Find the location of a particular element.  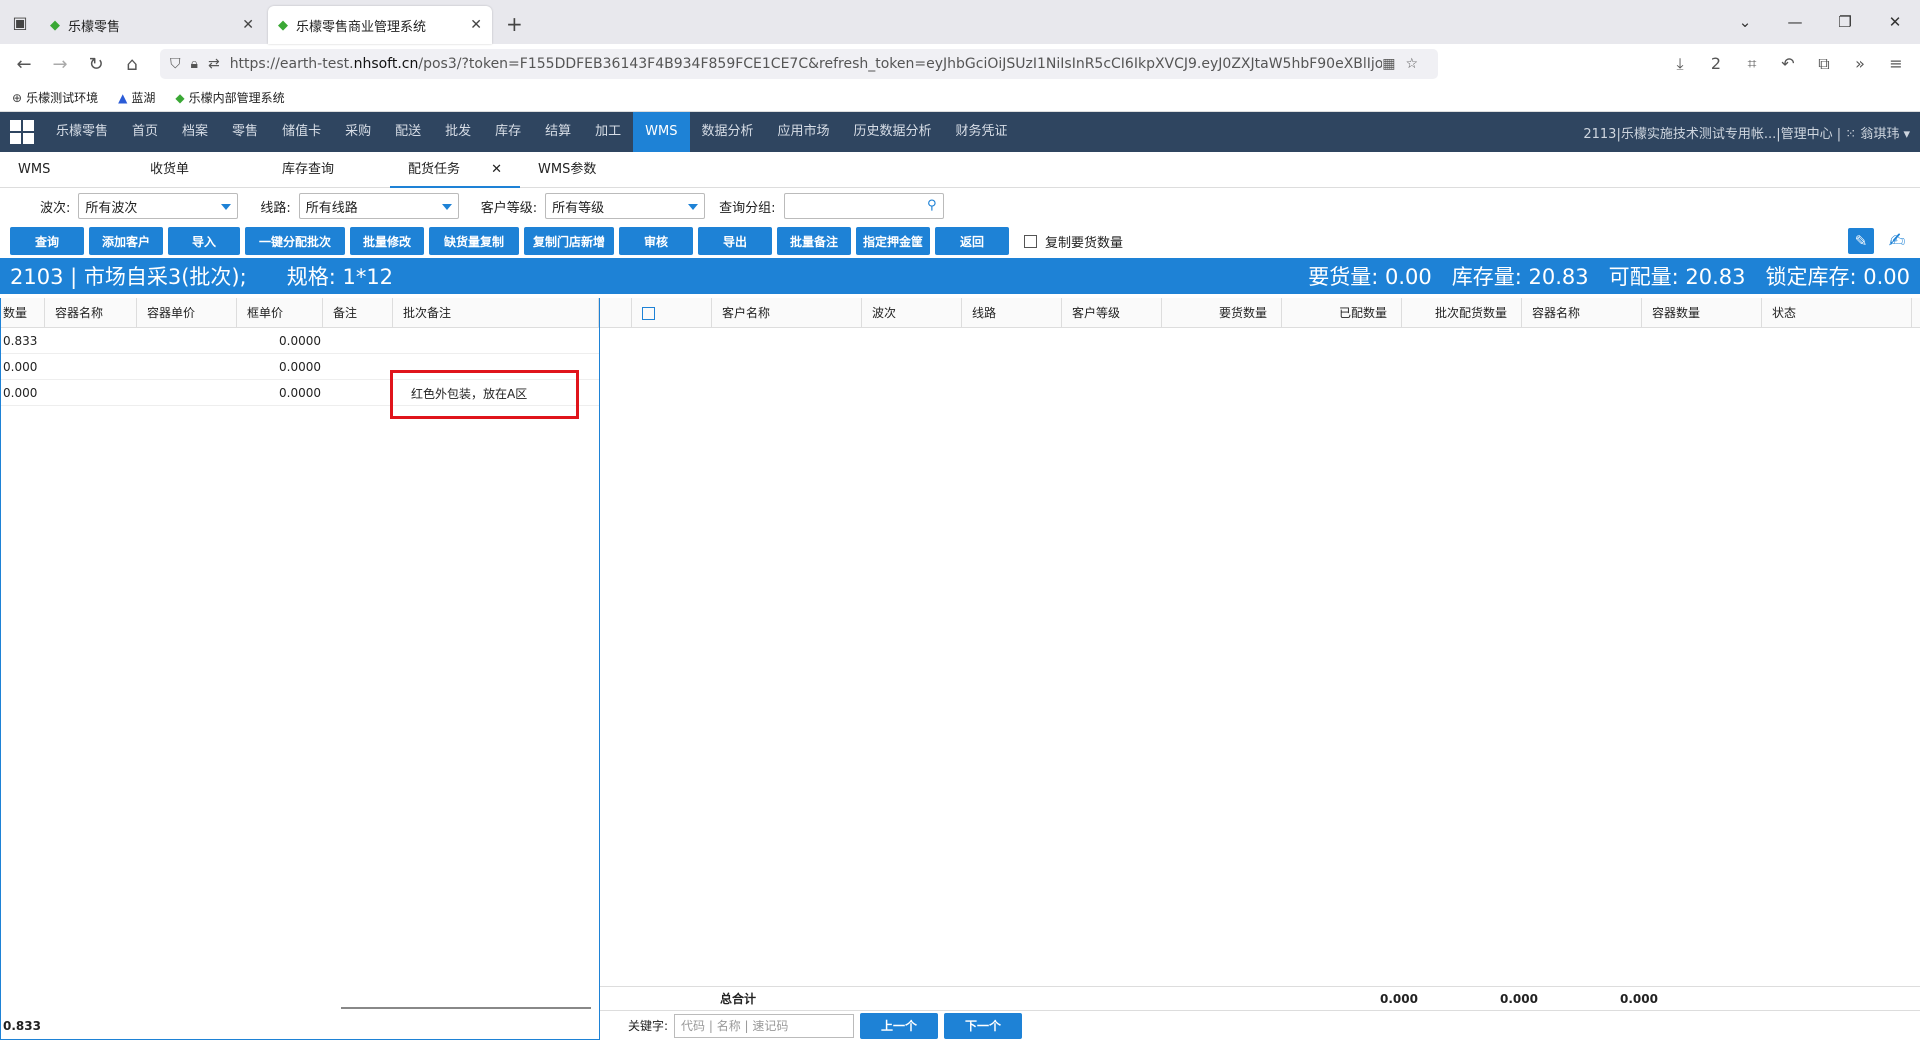

bookmark-item: ◆ 乐檬内部管理系统 is located at coordinates (229, 97).